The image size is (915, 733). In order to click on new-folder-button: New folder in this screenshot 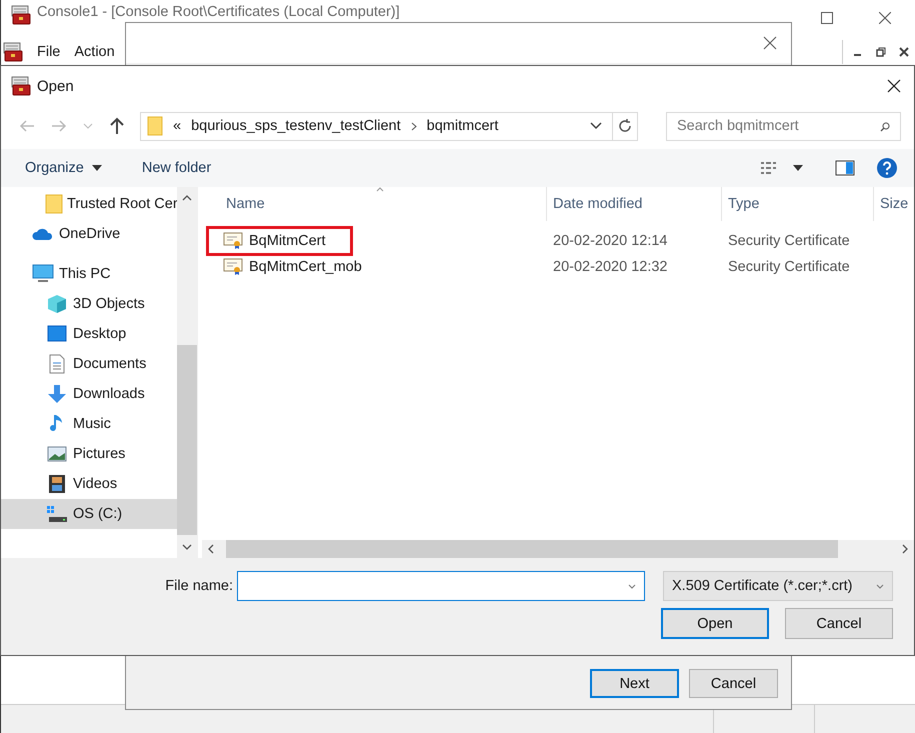, I will do `click(177, 168)`.